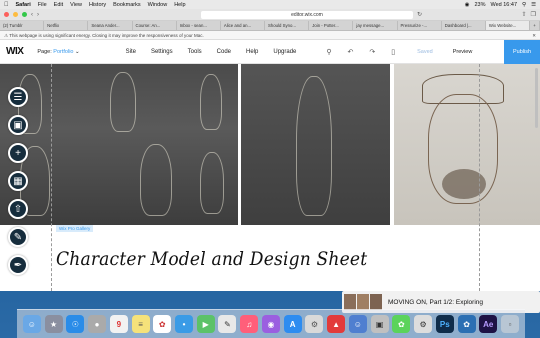 The width and height of the screenshot is (540, 338). I want to click on share-icon: ⇧, so click(524, 14).